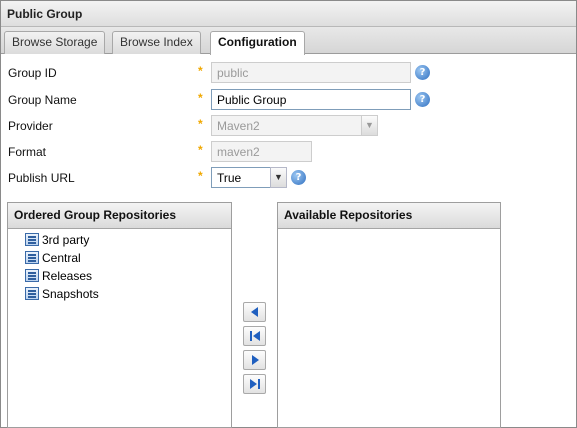 The image size is (577, 428). I want to click on group-name-label: Group Name, so click(42, 100).